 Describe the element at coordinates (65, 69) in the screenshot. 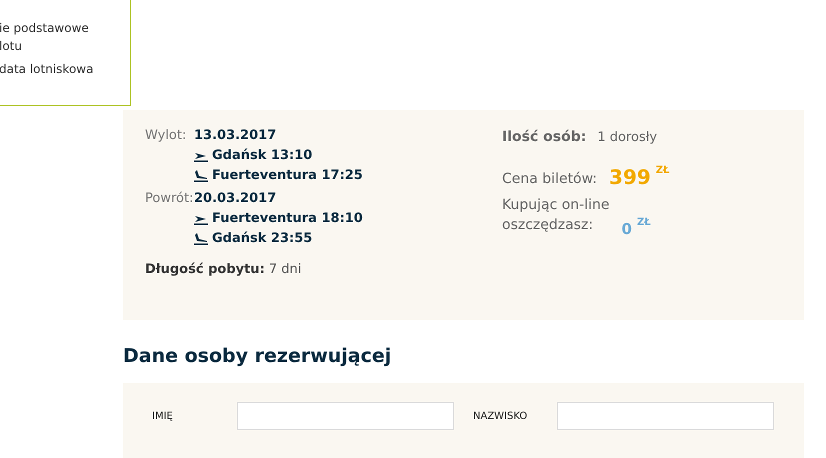

I see `menu-item: data lotniskowa` at that location.